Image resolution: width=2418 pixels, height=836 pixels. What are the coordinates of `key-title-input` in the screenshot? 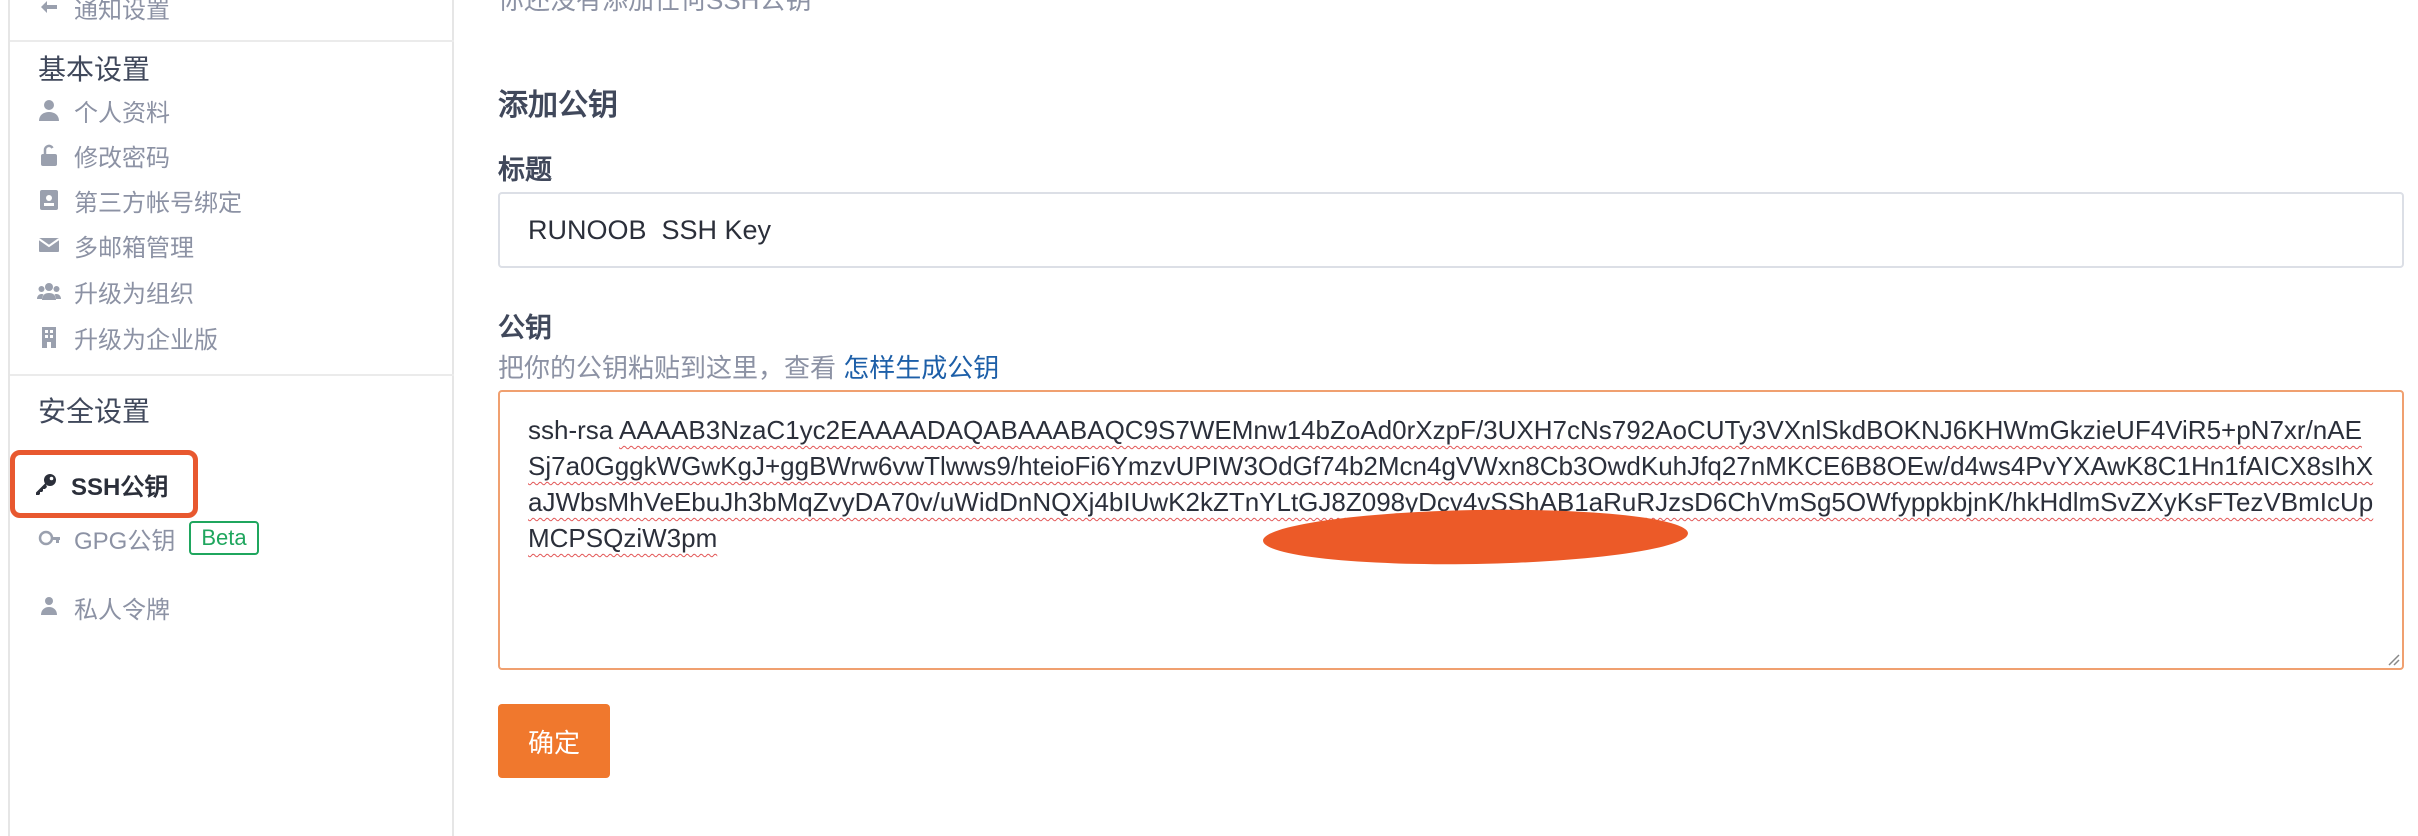 It's located at (1451, 230).